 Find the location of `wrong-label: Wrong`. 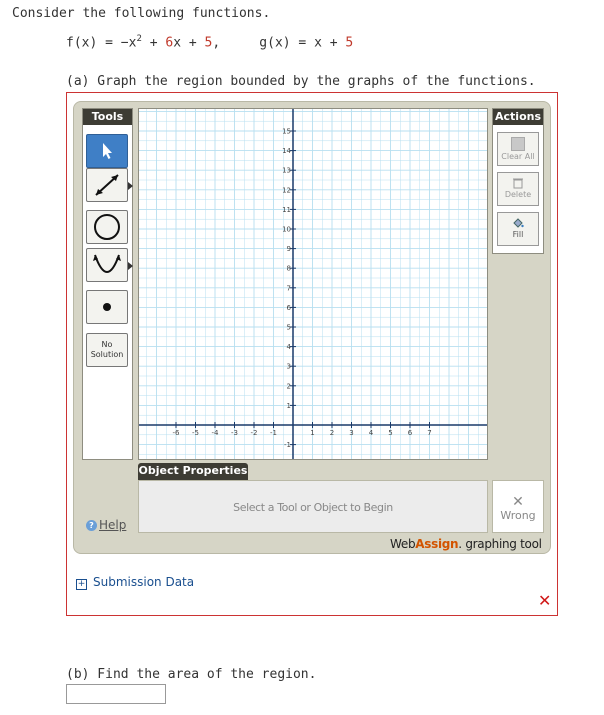

wrong-label: Wrong is located at coordinates (518, 515).